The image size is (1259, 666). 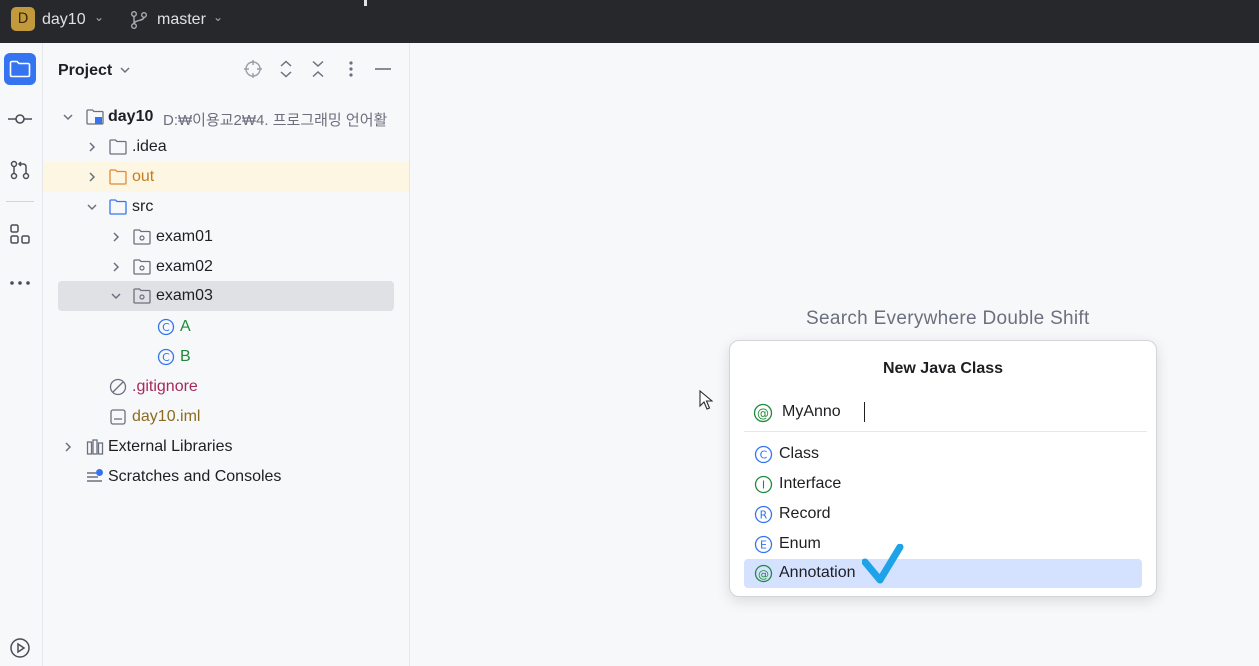 What do you see at coordinates (943, 454) in the screenshot?
I see `kind-option-class: C Class` at bounding box center [943, 454].